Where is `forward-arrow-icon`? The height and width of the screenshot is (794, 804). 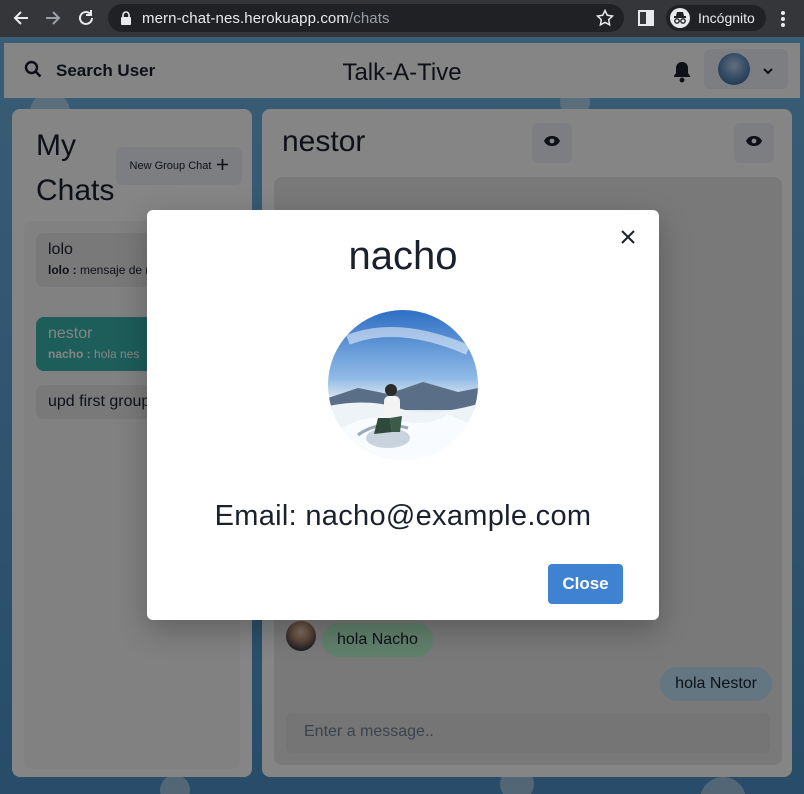
forward-arrow-icon is located at coordinates (53, 18).